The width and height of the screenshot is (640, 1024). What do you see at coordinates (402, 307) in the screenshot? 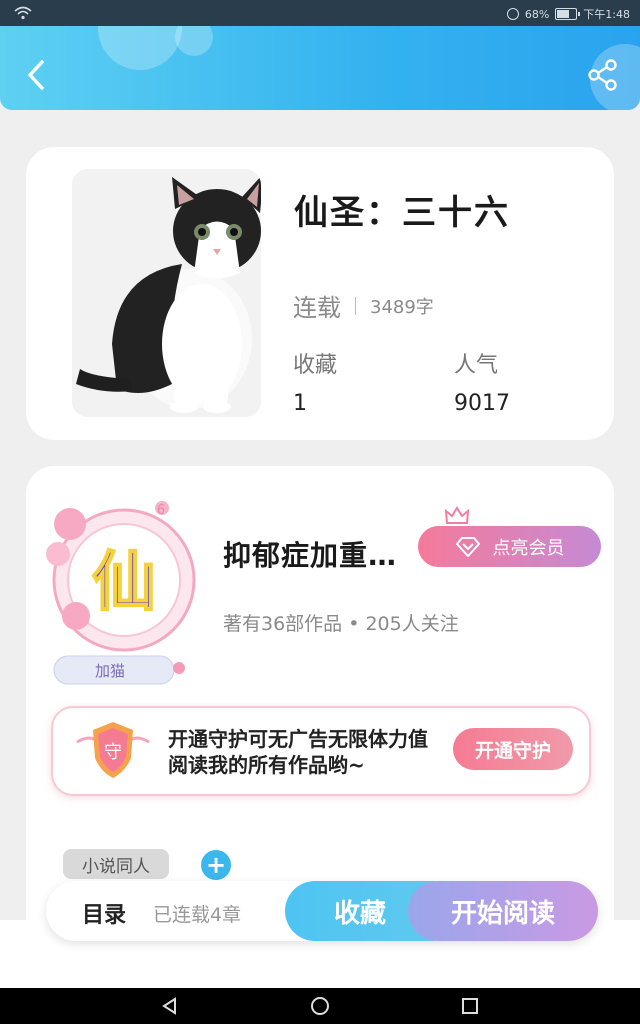
I see `word-count: 3489字` at bounding box center [402, 307].